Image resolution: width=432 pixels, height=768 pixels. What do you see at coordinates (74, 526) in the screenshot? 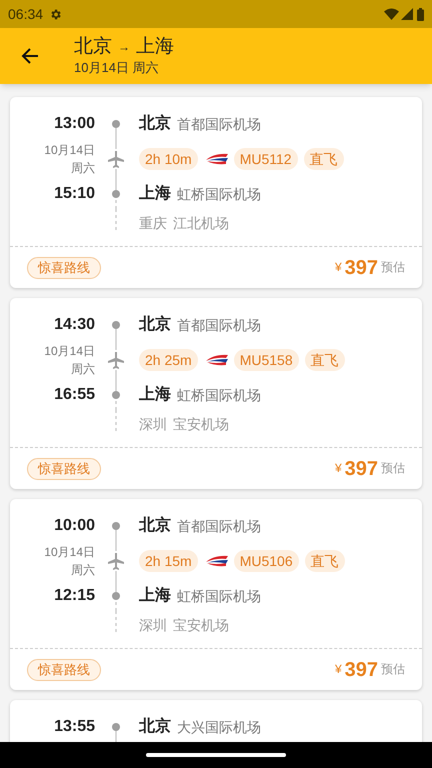
I see `departure-time: 10:00` at bounding box center [74, 526].